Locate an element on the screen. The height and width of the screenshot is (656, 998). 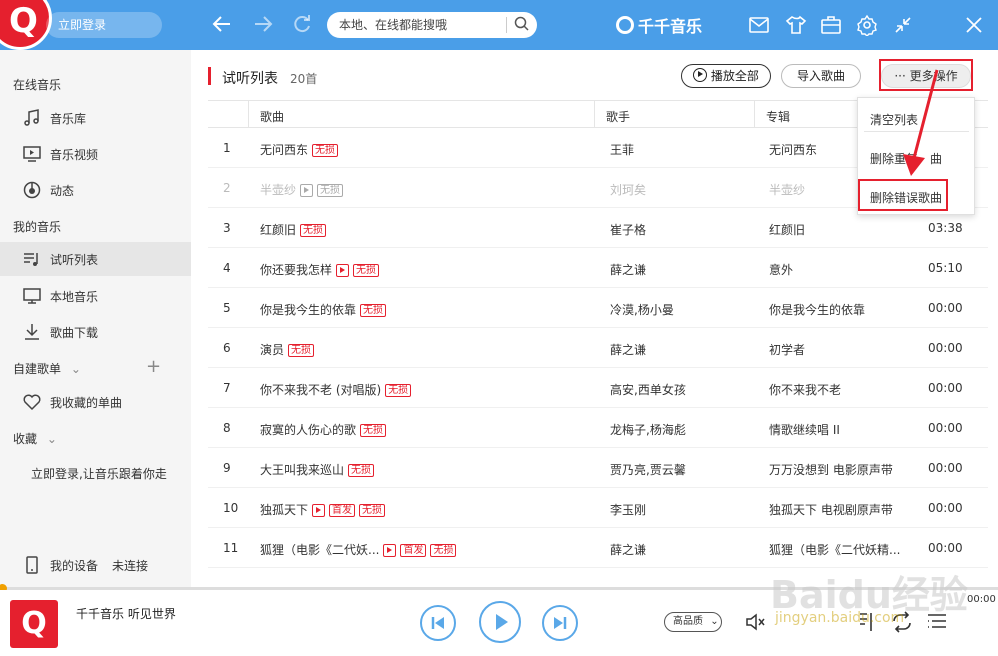
sidebar-item-playlist: 试听列表 is located at coordinates (95, 259).